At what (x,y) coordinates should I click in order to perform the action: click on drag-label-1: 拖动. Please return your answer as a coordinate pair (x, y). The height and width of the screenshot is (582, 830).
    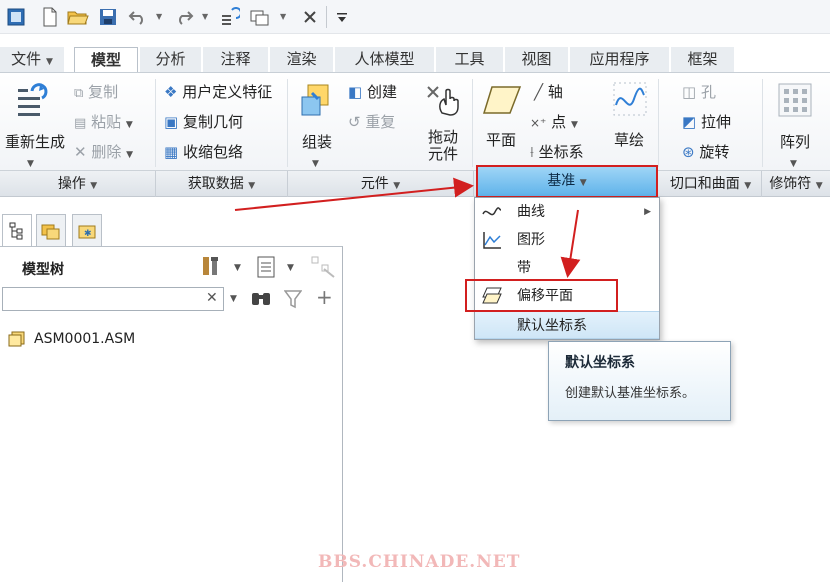
    Looking at the image, I should click on (443, 137).